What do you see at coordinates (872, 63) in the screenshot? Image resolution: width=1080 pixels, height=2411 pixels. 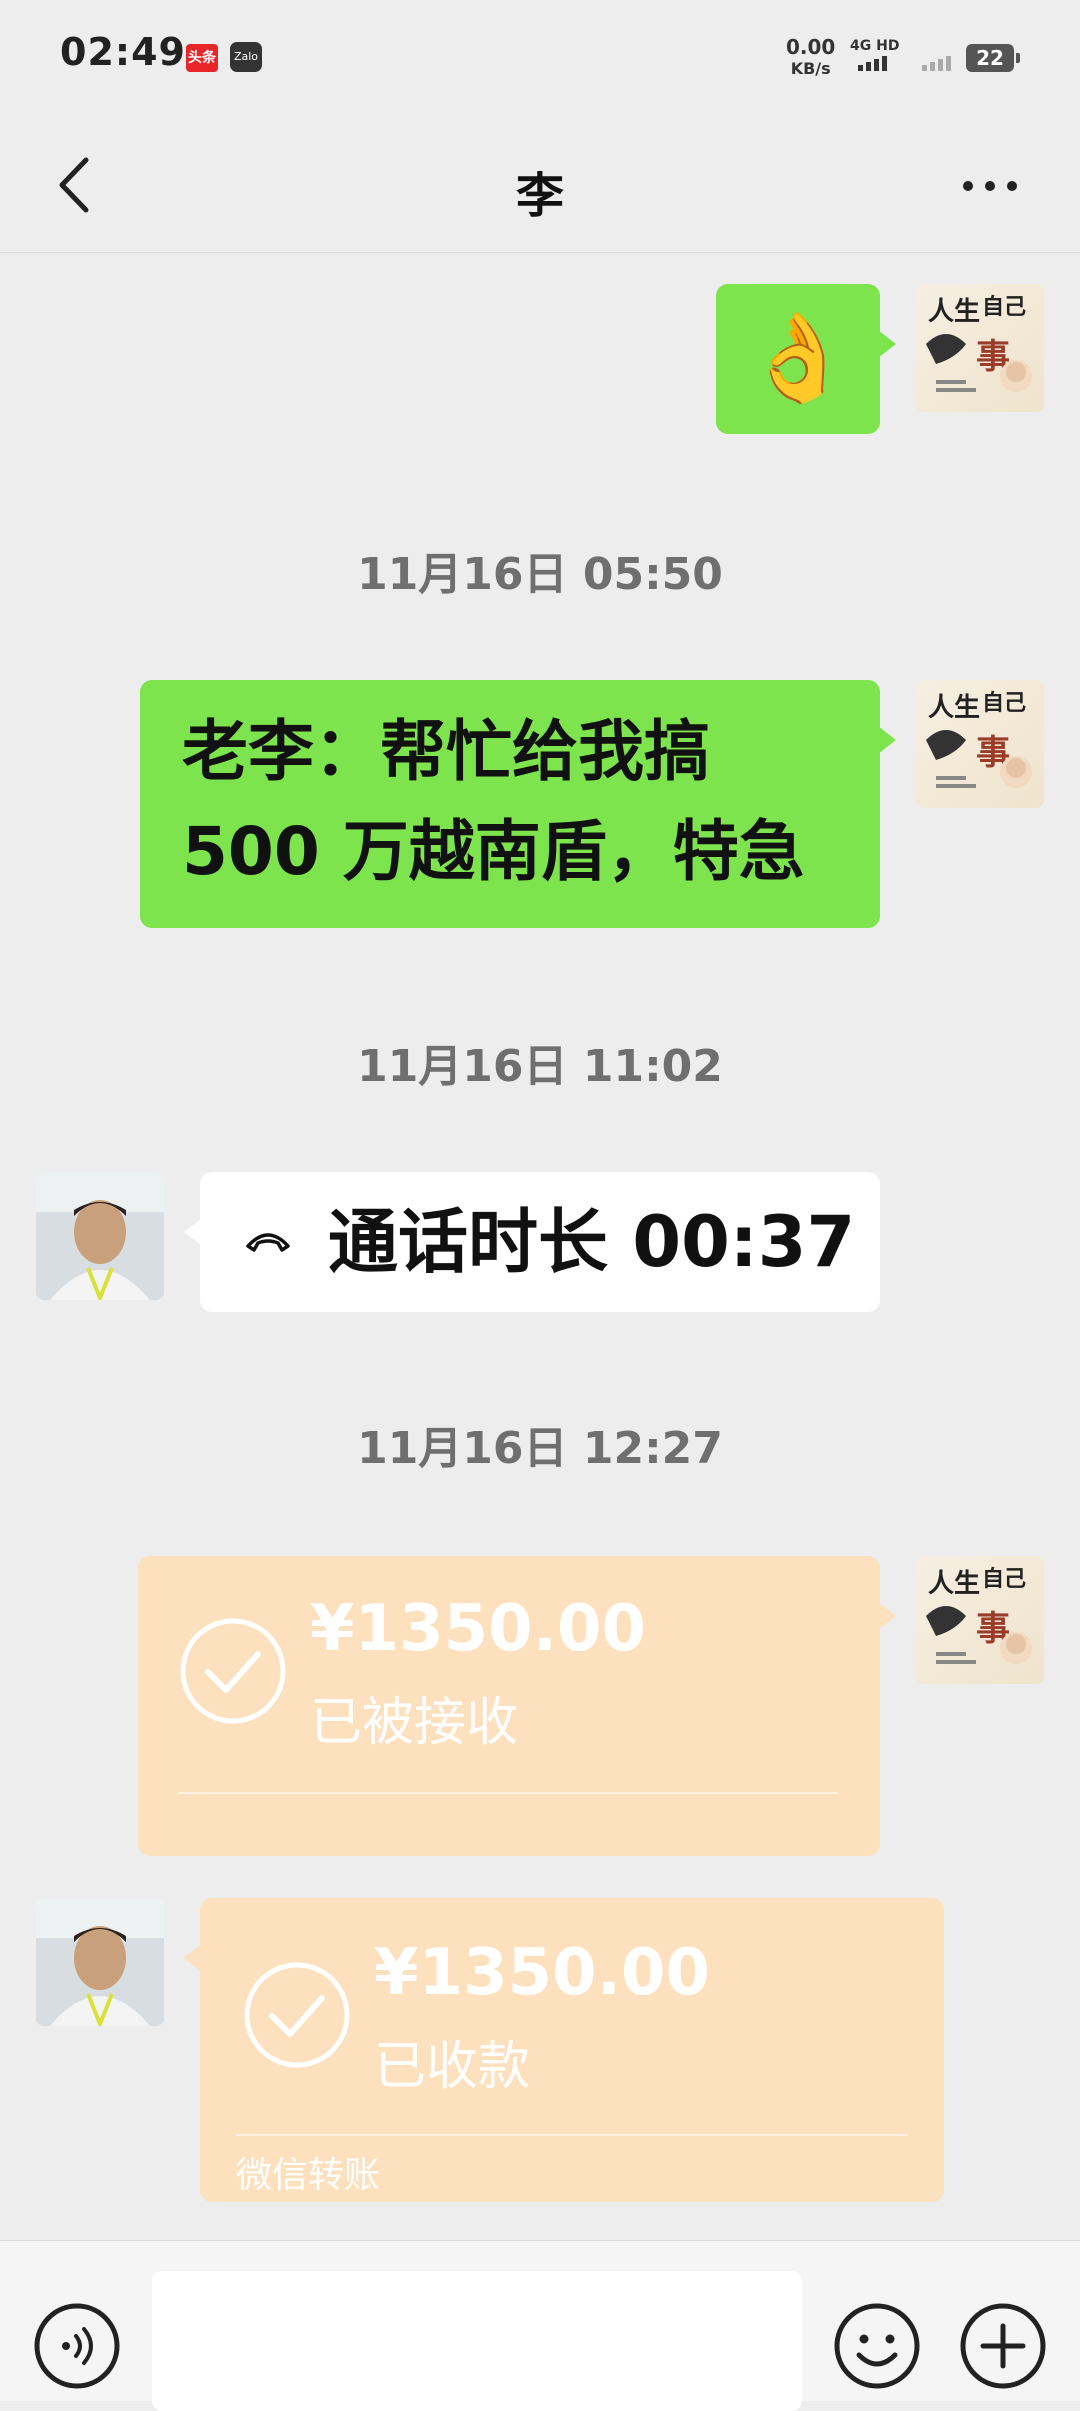 I see `signal-strength-icon` at bounding box center [872, 63].